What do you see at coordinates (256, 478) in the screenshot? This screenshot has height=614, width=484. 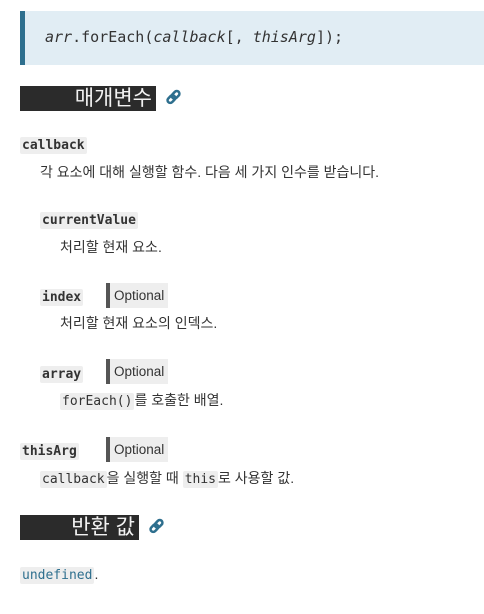 I see `desc-text: 로 사용할 값.` at bounding box center [256, 478].